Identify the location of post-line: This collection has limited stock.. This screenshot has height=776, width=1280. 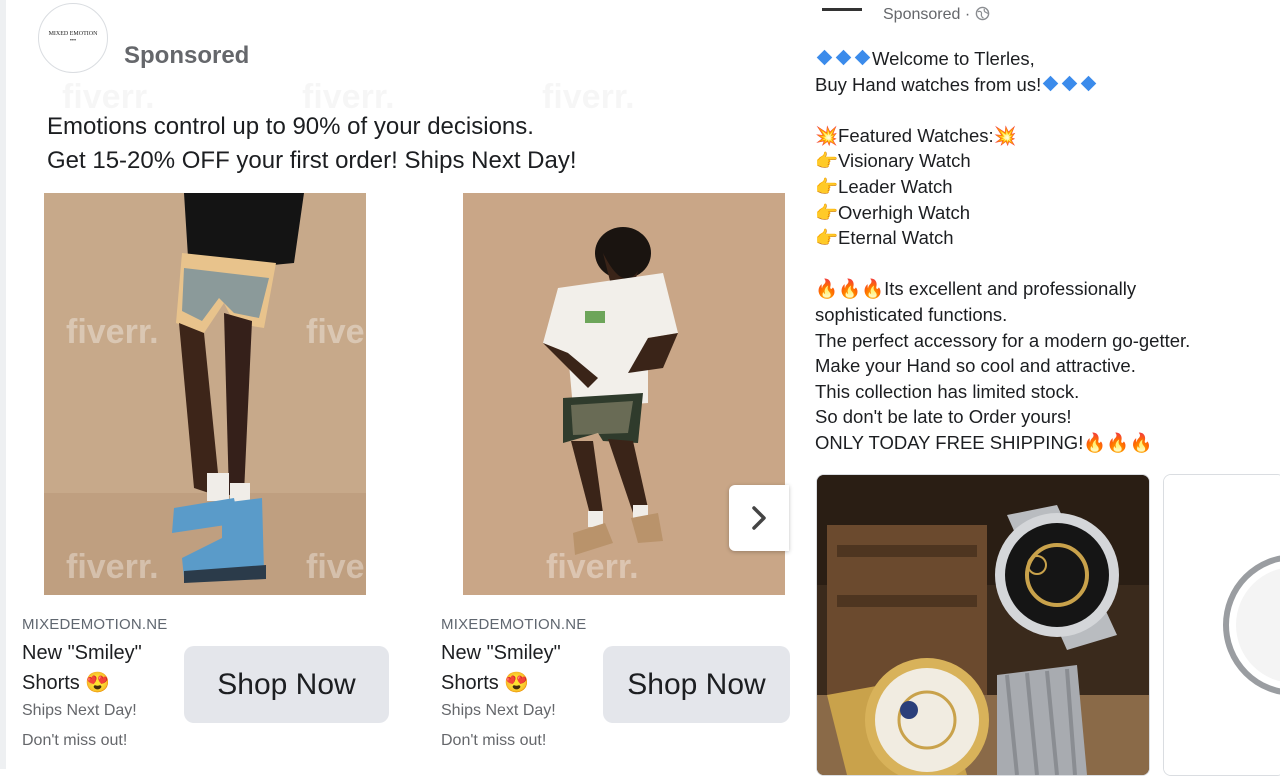
(1035, 392).